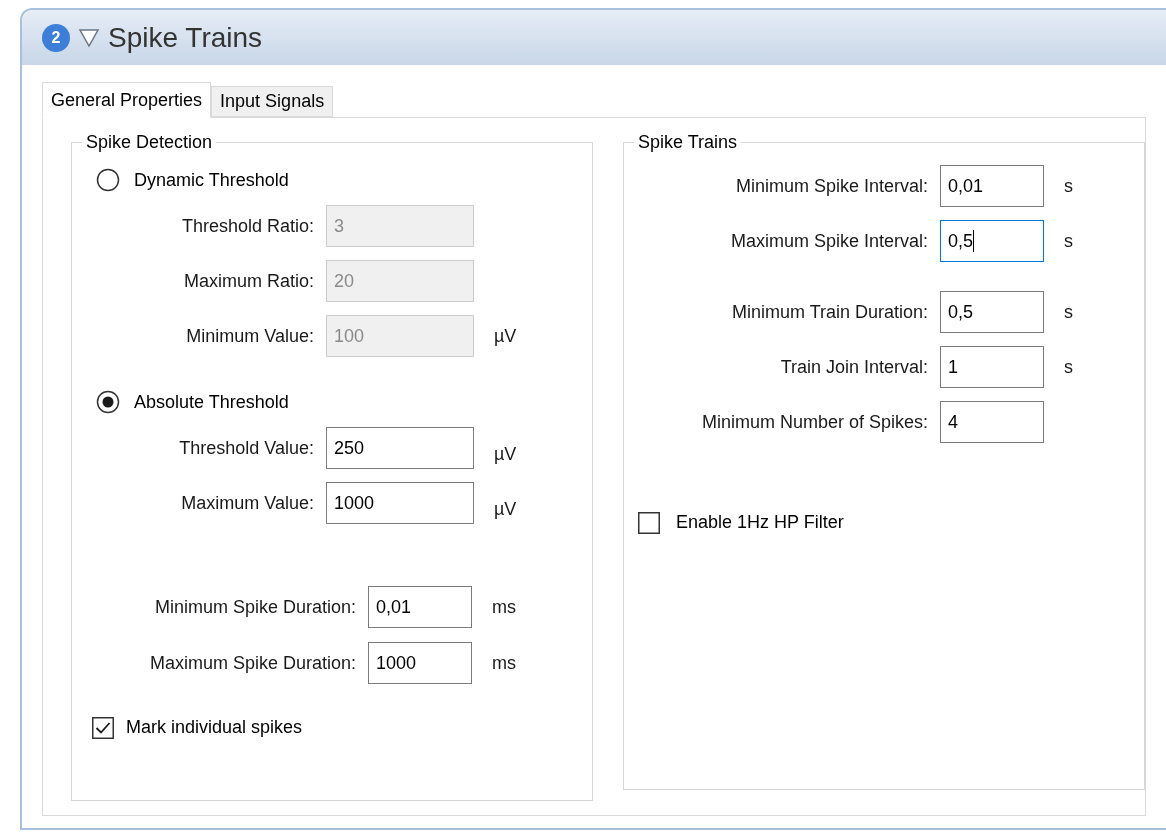  I want to click on panel-title: Spike Trains, so click(185, 37).